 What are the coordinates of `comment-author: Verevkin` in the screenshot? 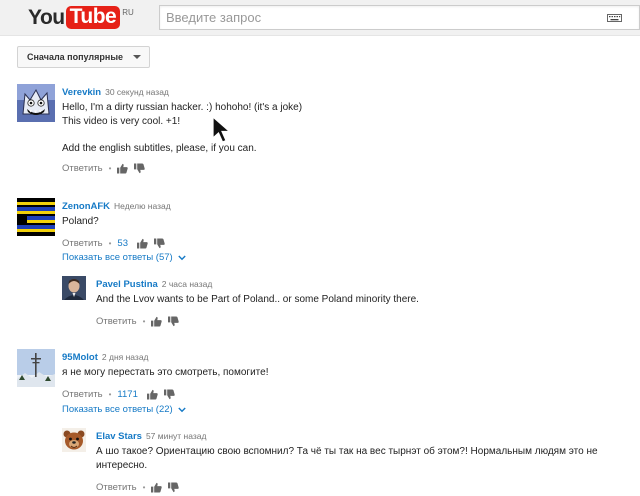 It's located at (81, 92).